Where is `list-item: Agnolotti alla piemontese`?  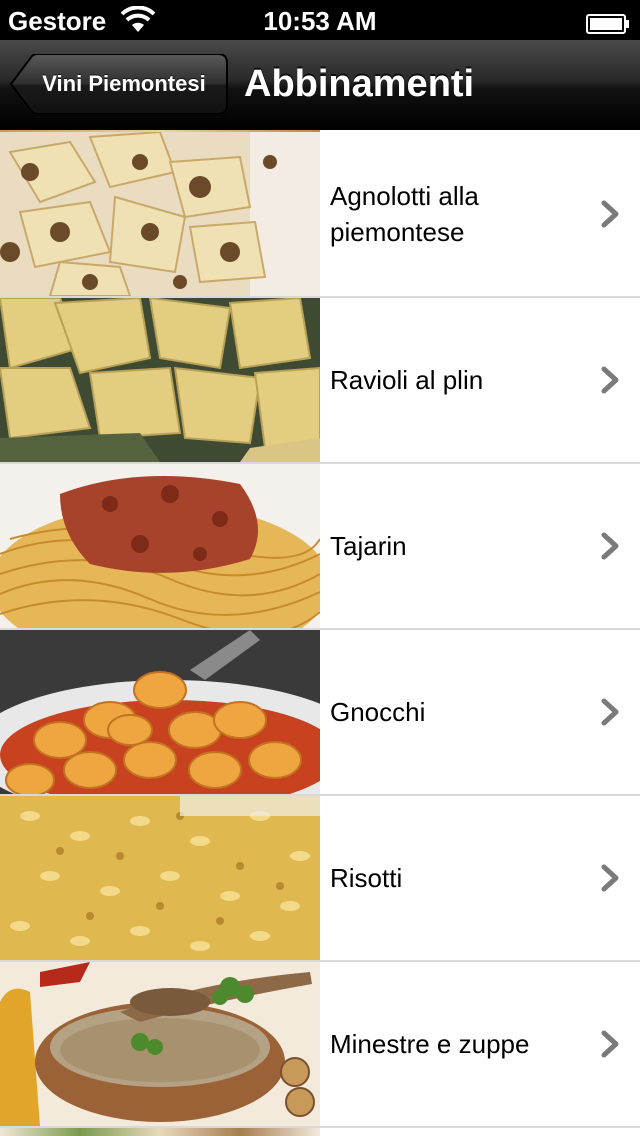 list-item: Agnolotti alla piemontese is located at coordinates (320, 215).